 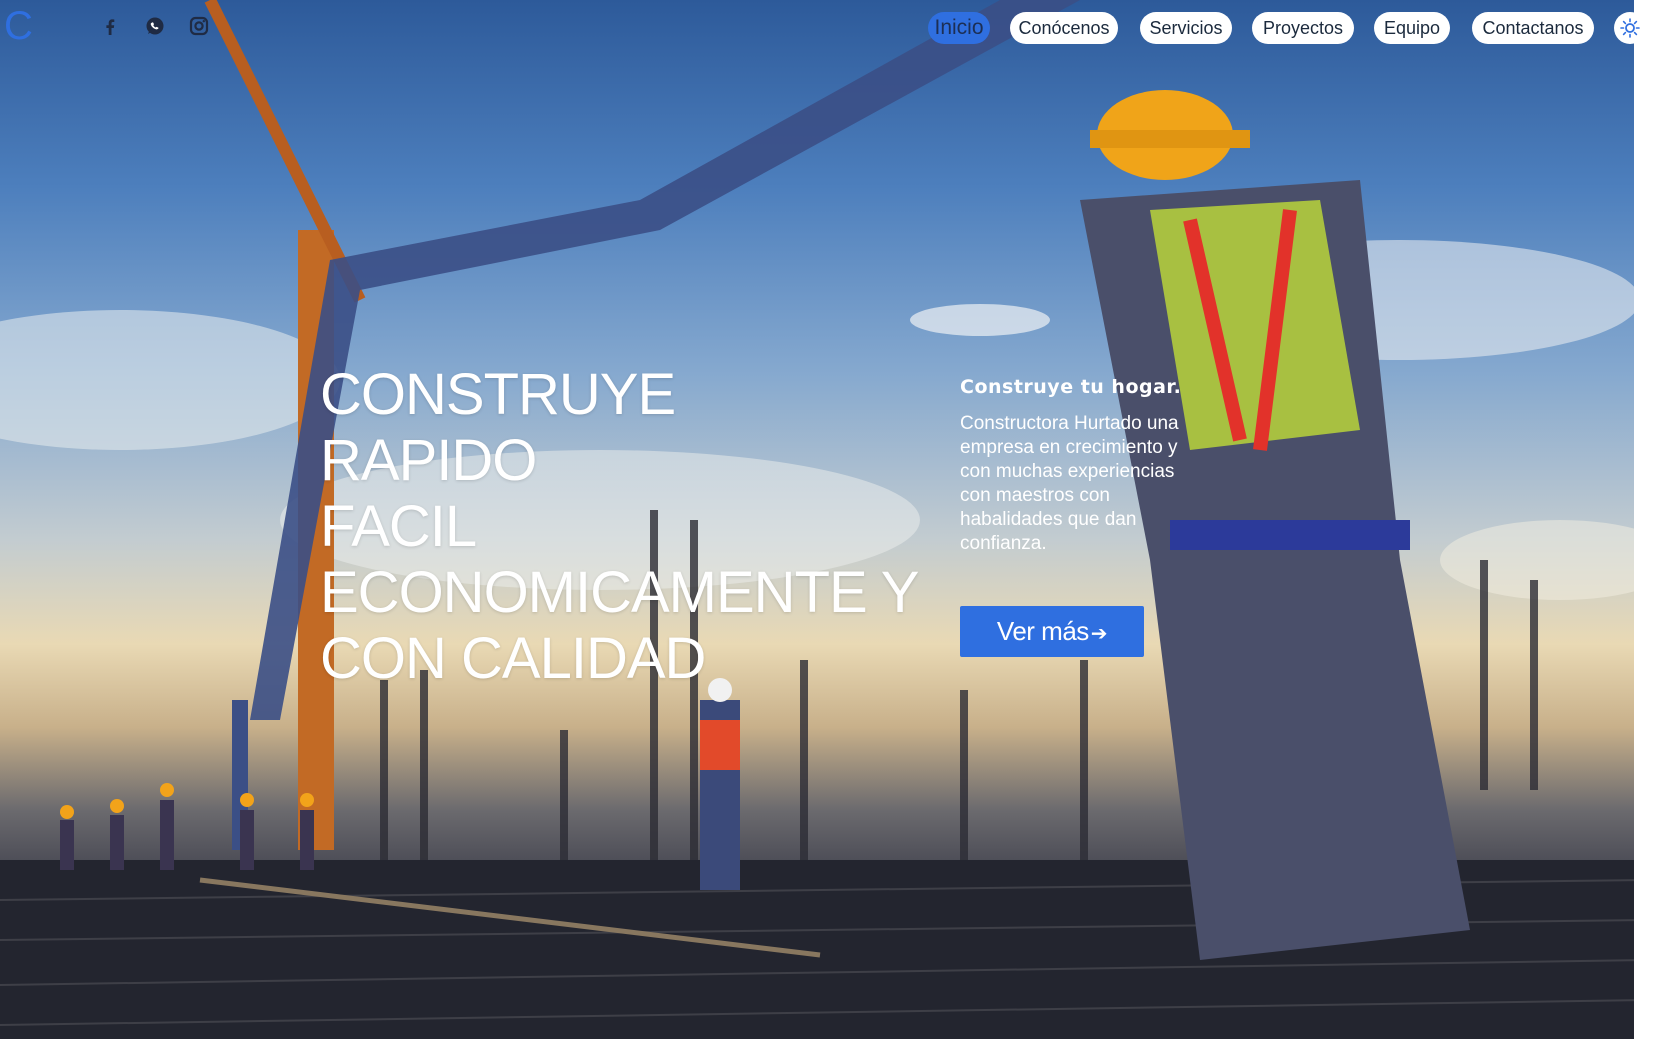 What do you see at coordinates (1042, 631) in the screenshot?
I see `cta-label: Ver más` at bounding box center [1042, 631].